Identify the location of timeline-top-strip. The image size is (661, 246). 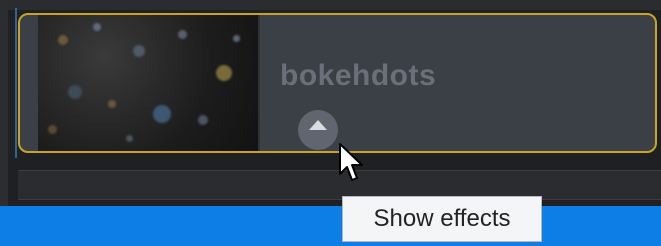
(330, 5).